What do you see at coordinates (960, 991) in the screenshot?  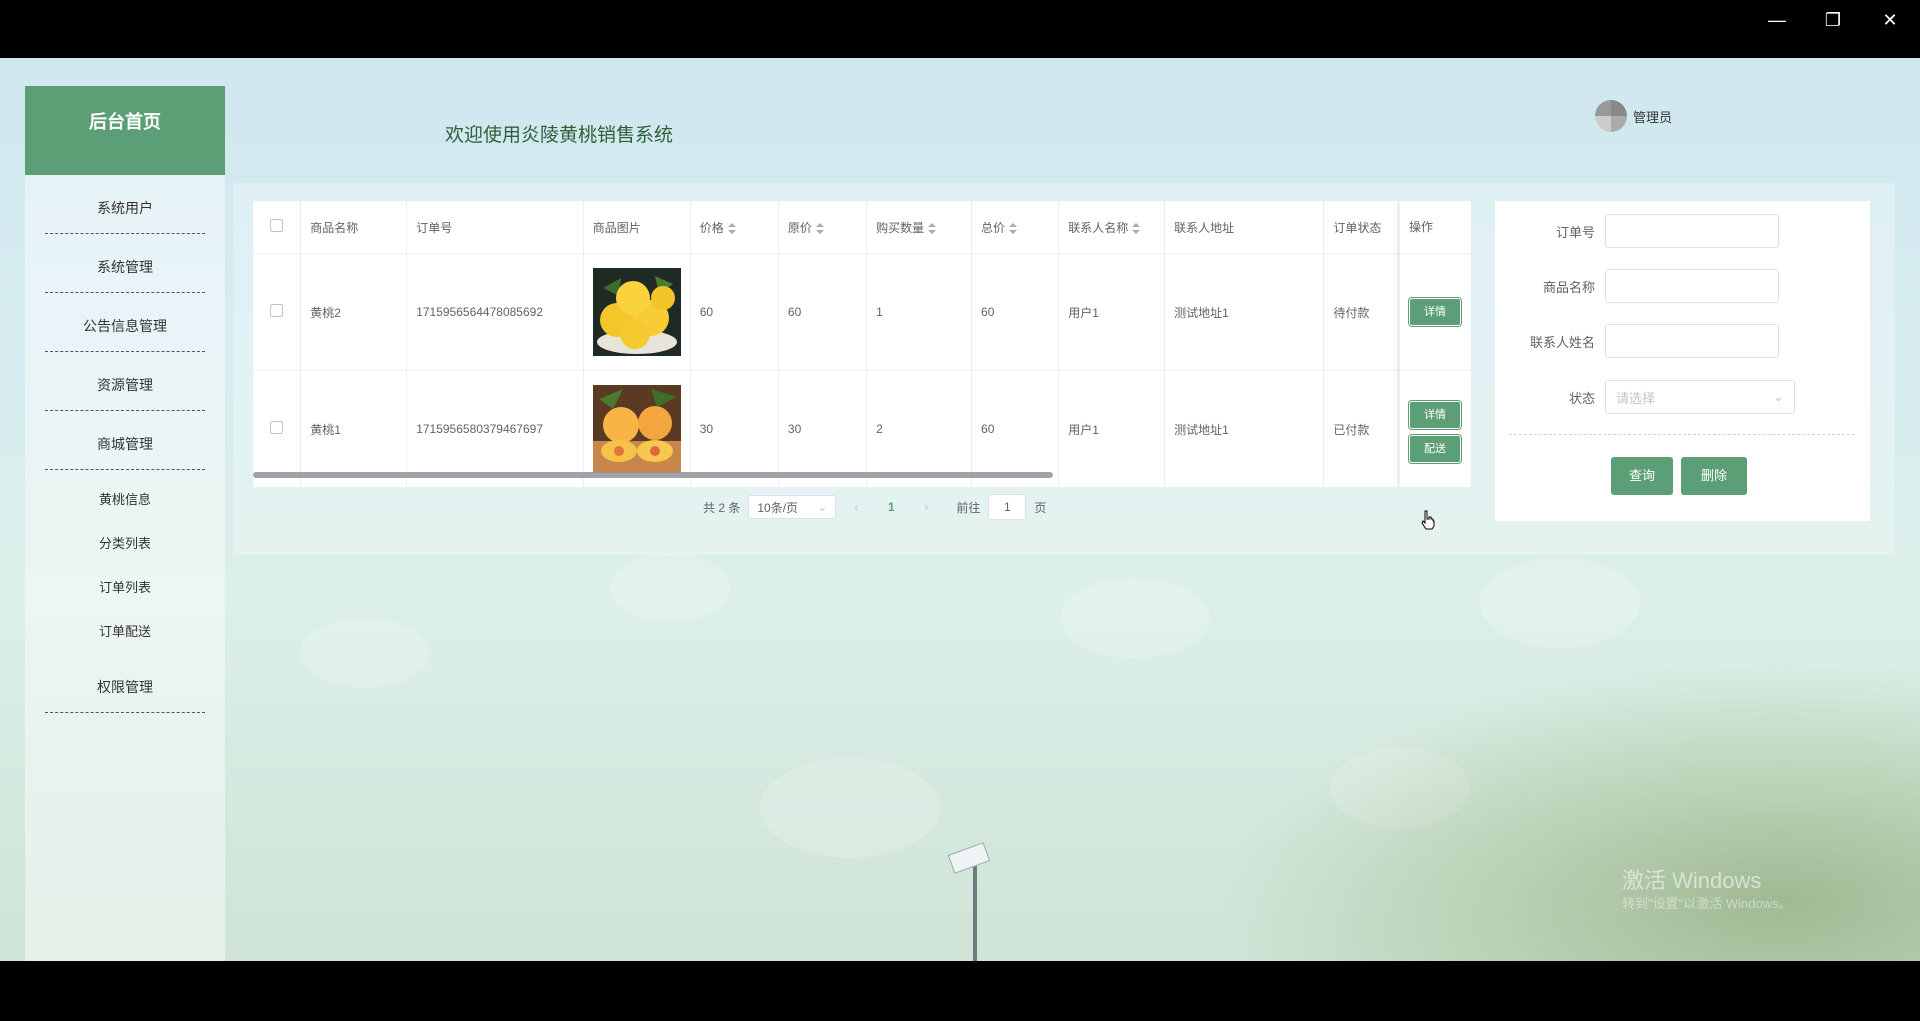 I see `bottom-bar` at bounding box center [960, 991].